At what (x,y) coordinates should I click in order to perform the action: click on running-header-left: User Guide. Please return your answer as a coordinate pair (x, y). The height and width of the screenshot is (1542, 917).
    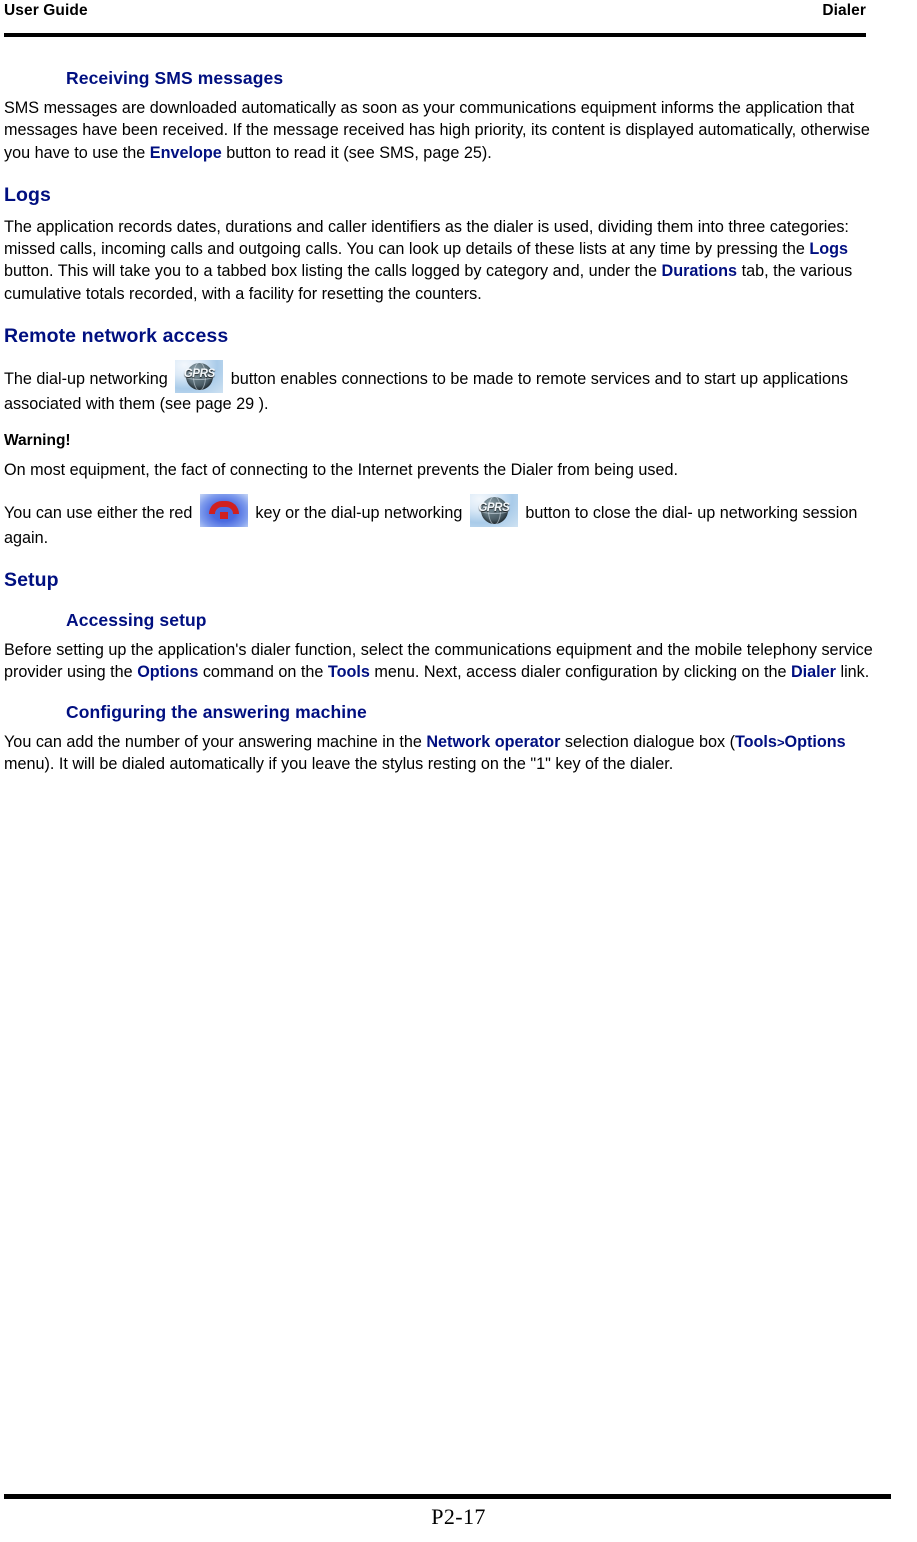
    Looking at the image, I should click on (46, 10).